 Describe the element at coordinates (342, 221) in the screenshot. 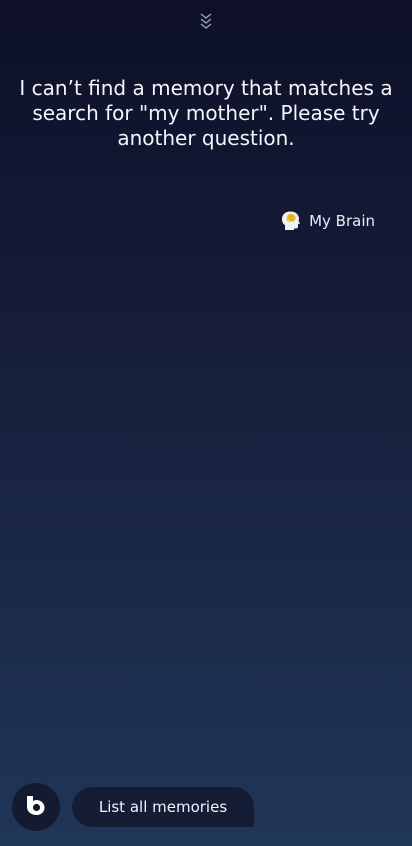

I see `source-label: My Brain` at that location.